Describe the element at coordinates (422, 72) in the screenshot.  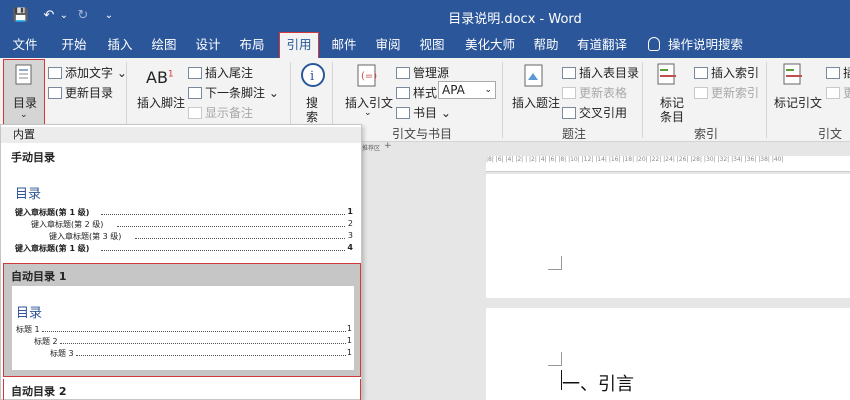
I see `manage-sources-button: 管理源` at that location.